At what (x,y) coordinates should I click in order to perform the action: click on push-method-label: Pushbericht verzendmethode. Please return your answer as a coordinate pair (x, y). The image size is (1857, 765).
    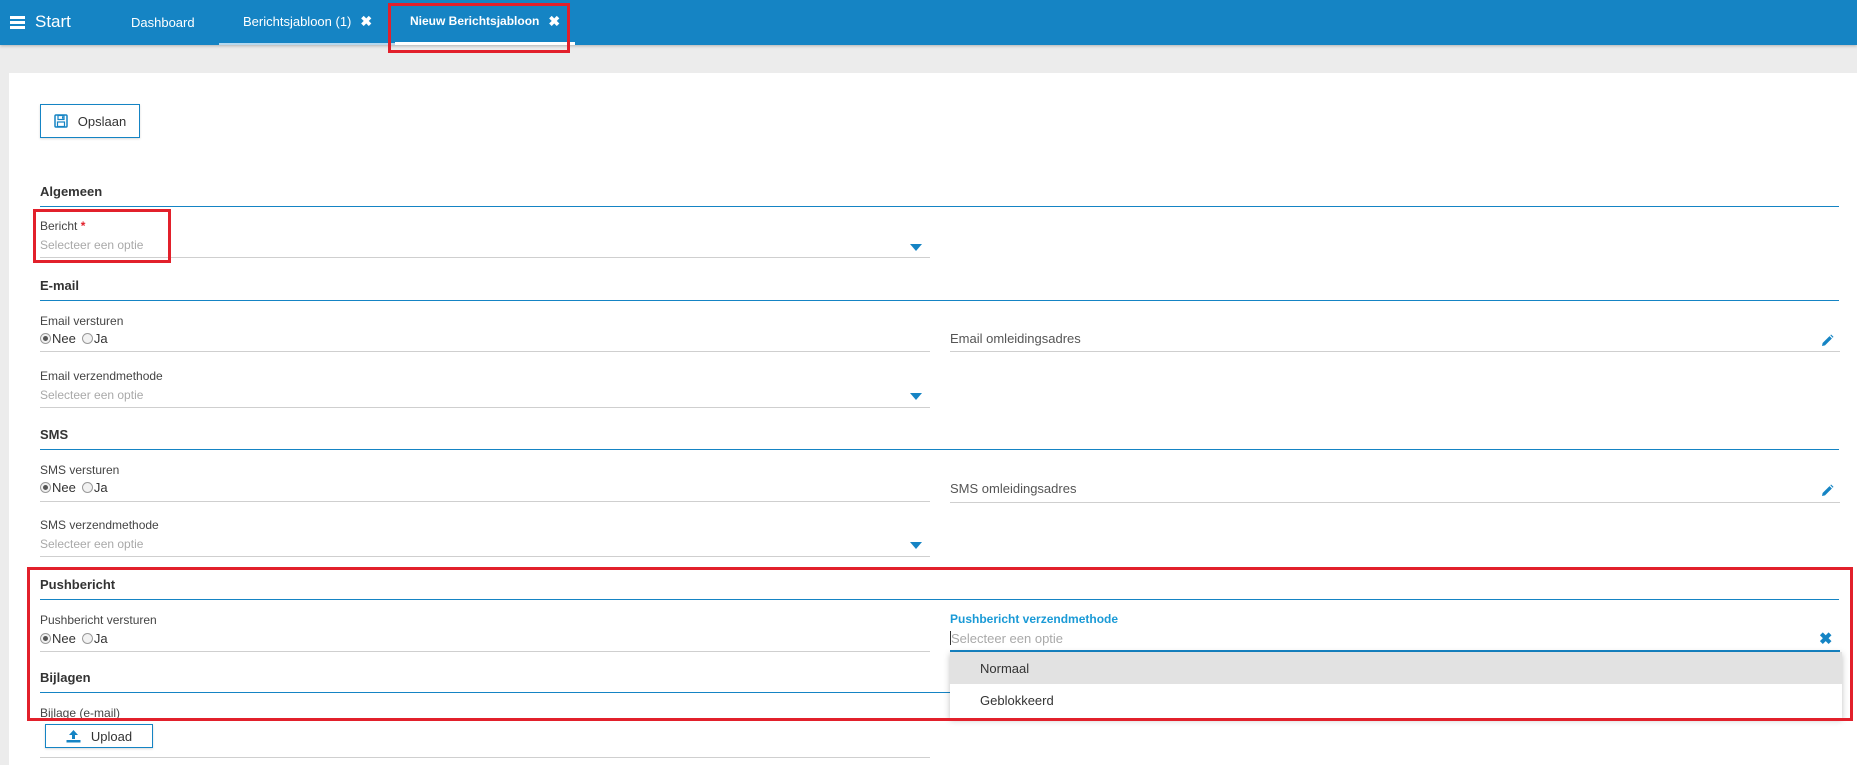
    Looking at the image, I should click on (1034, 619).